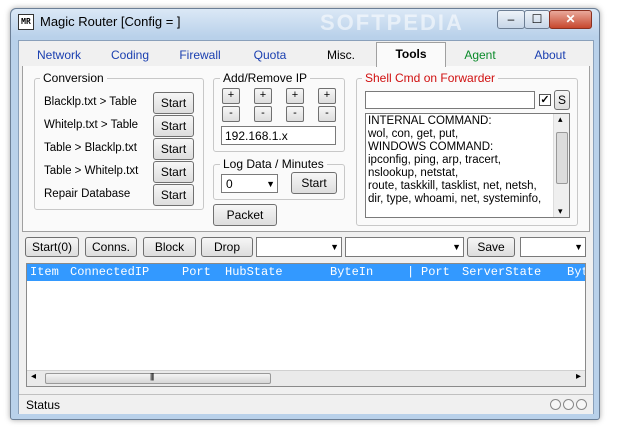 The image size is (620, 442). Describe the element at coordinates (295, 114) in the screenshot. I see `ip-octet3-decrease-button: -` at that location.